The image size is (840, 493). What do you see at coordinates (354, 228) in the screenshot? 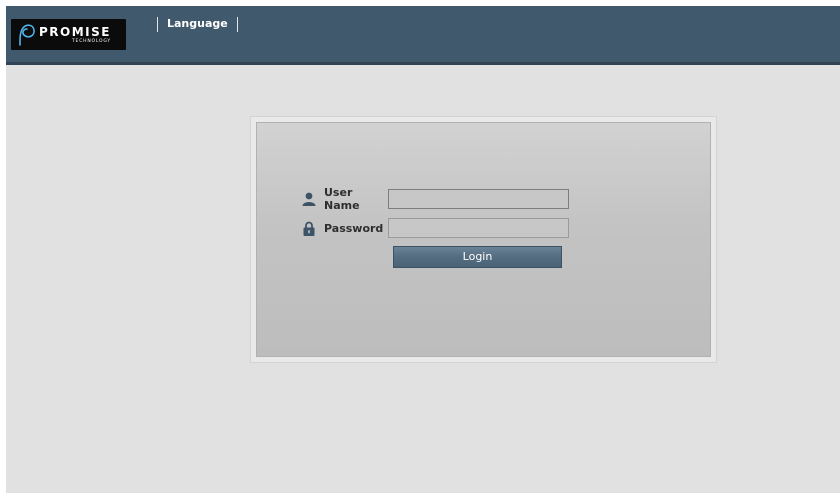
I see `password-label: Password` at bounding box center [354, 228].